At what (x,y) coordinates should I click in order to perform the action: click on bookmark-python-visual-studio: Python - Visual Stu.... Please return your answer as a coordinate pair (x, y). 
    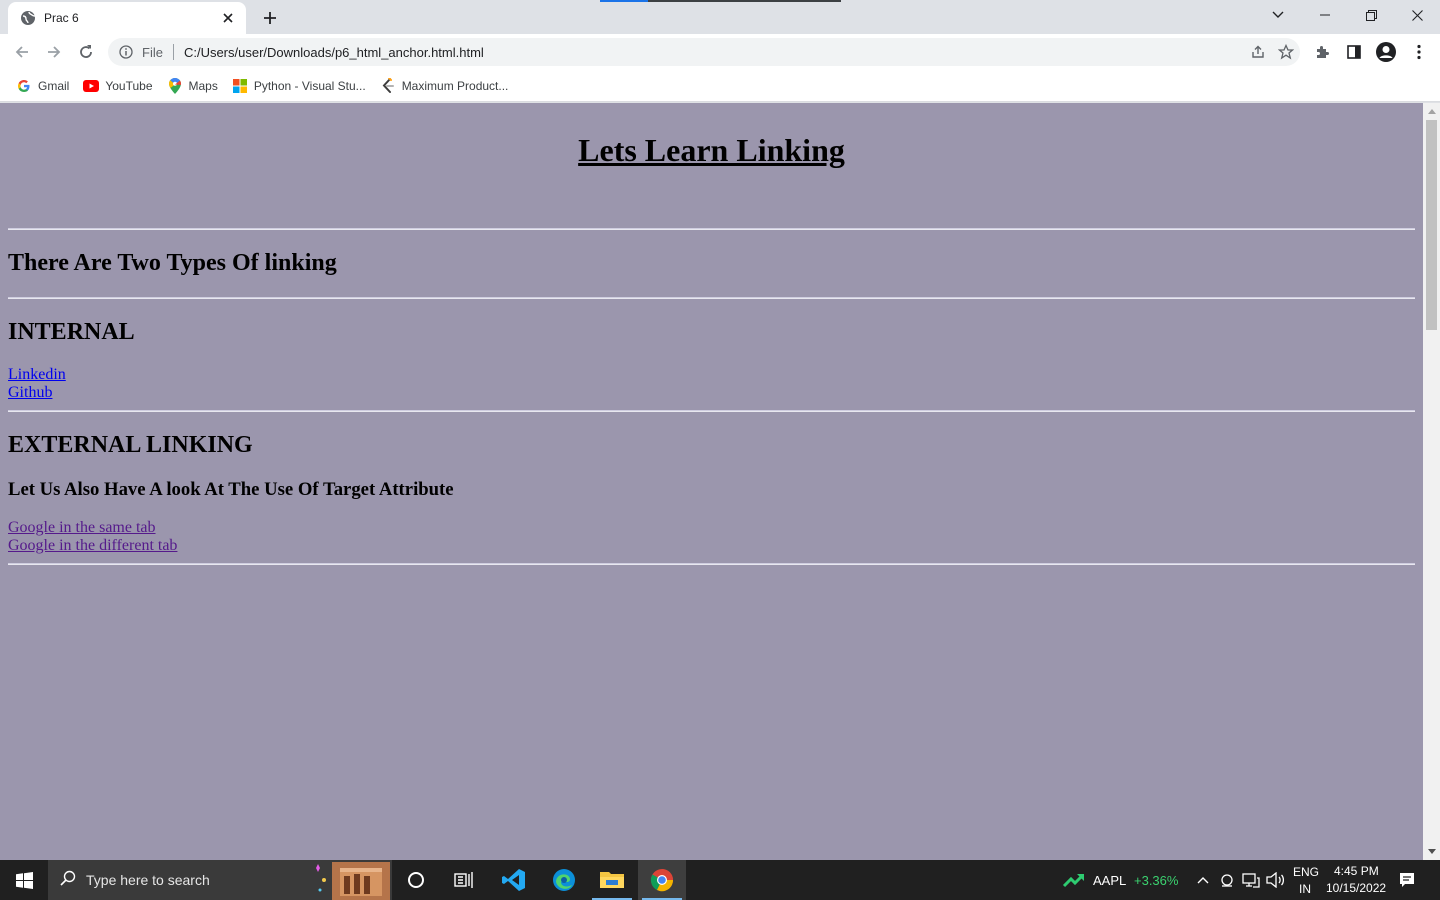
    Looking at the image, I should click on (301, 86).